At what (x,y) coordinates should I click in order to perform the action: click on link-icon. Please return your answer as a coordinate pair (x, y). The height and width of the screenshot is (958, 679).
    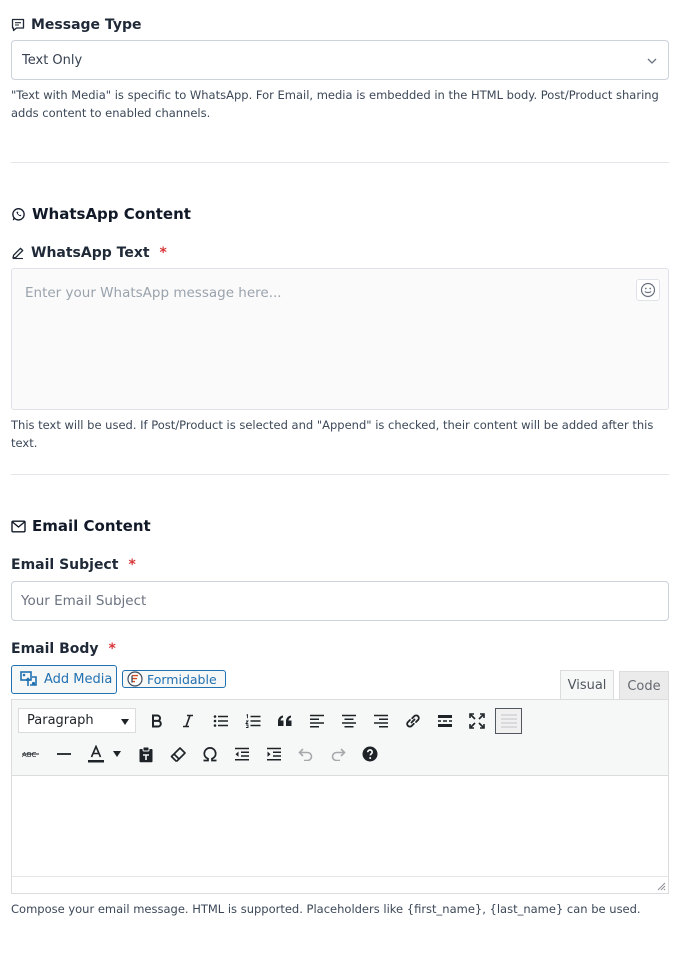
    Looking at the image, I should click on (413, 721).